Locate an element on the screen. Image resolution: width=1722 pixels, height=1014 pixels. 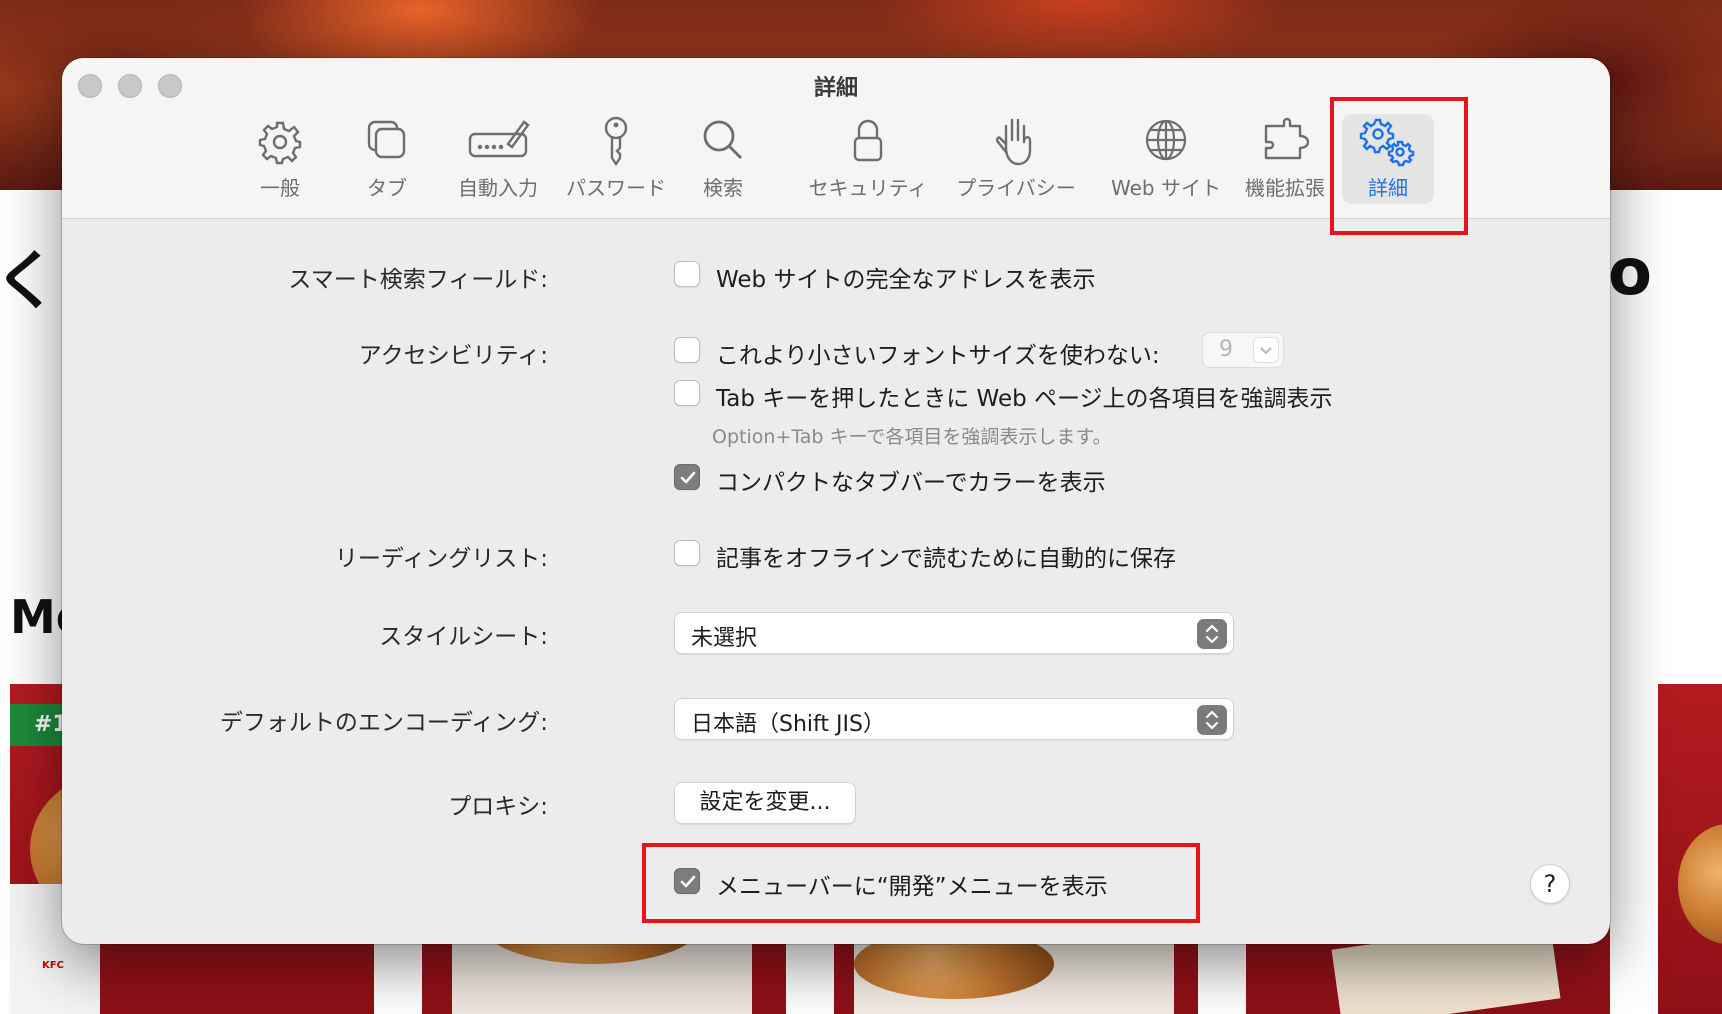
tab-websites-label: Web サイト is located at coordinates (1166, 188).